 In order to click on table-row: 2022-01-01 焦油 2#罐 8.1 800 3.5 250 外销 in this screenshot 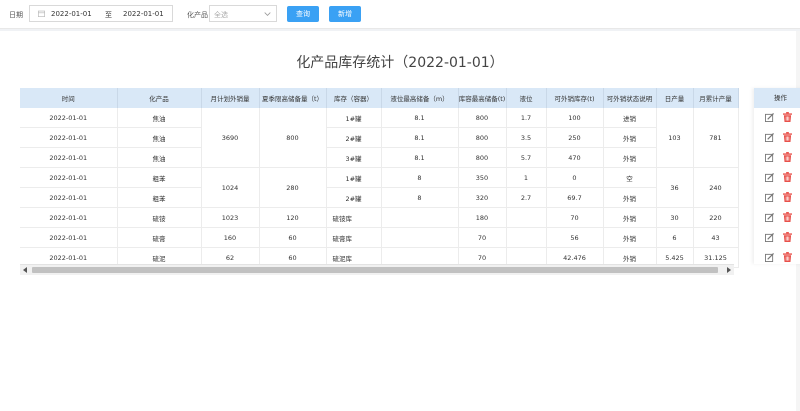, I will do `click(379, 137)`.